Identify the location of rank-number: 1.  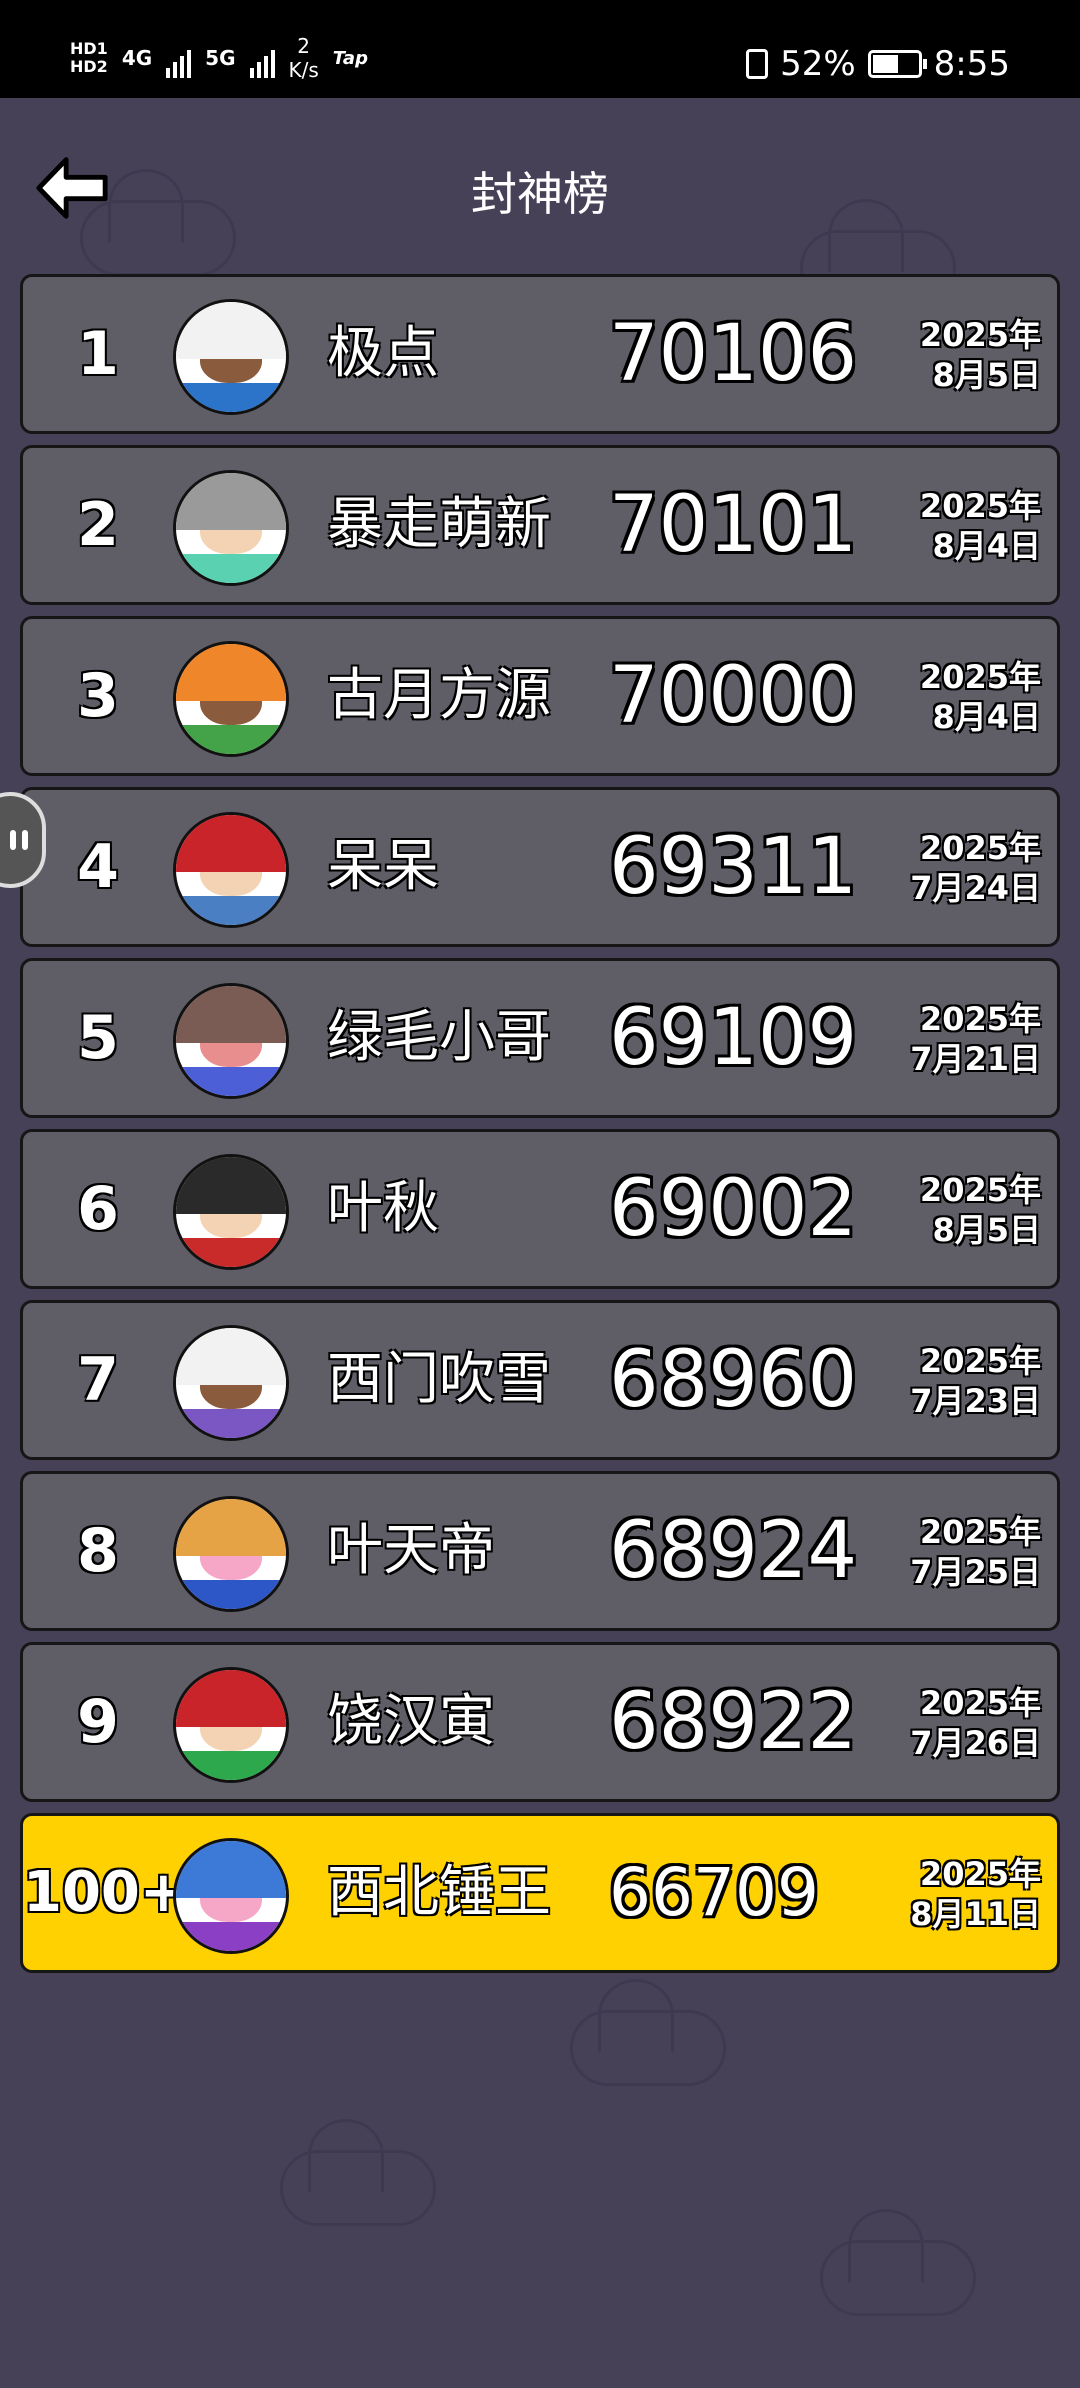
(98, 354).